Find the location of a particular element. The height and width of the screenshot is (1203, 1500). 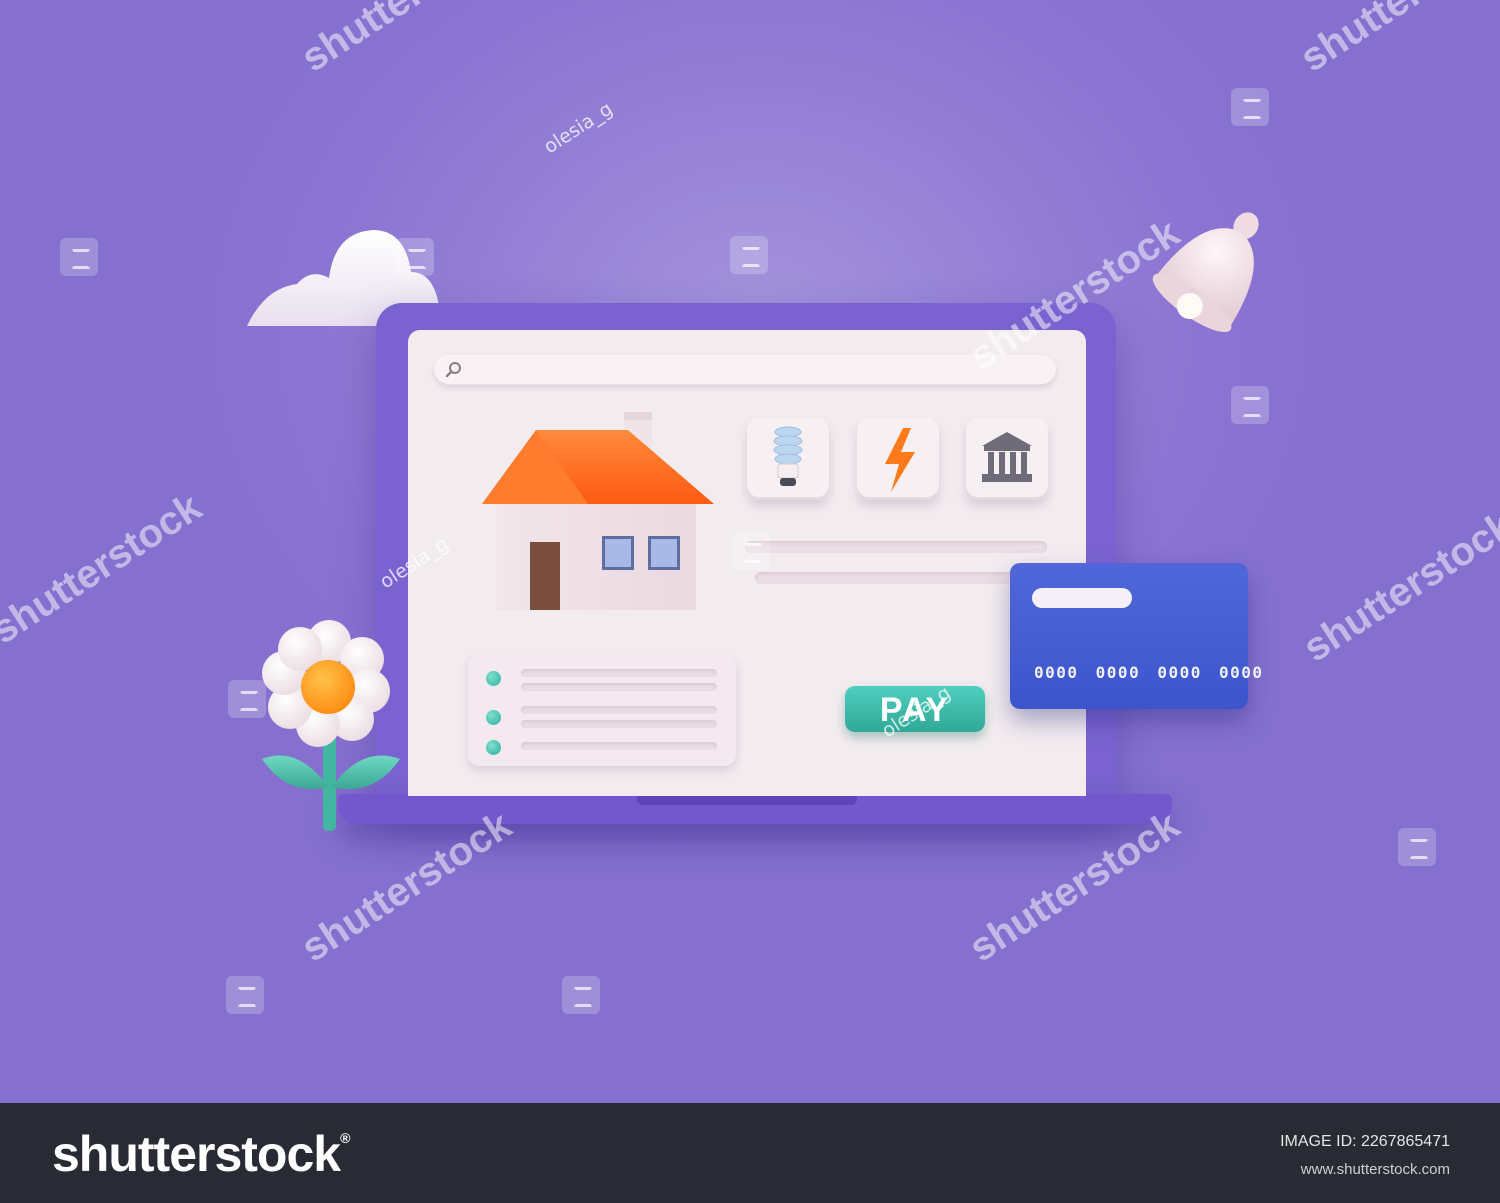

footer-logo-text: shutterstock is located at coordinates (196, 1154).